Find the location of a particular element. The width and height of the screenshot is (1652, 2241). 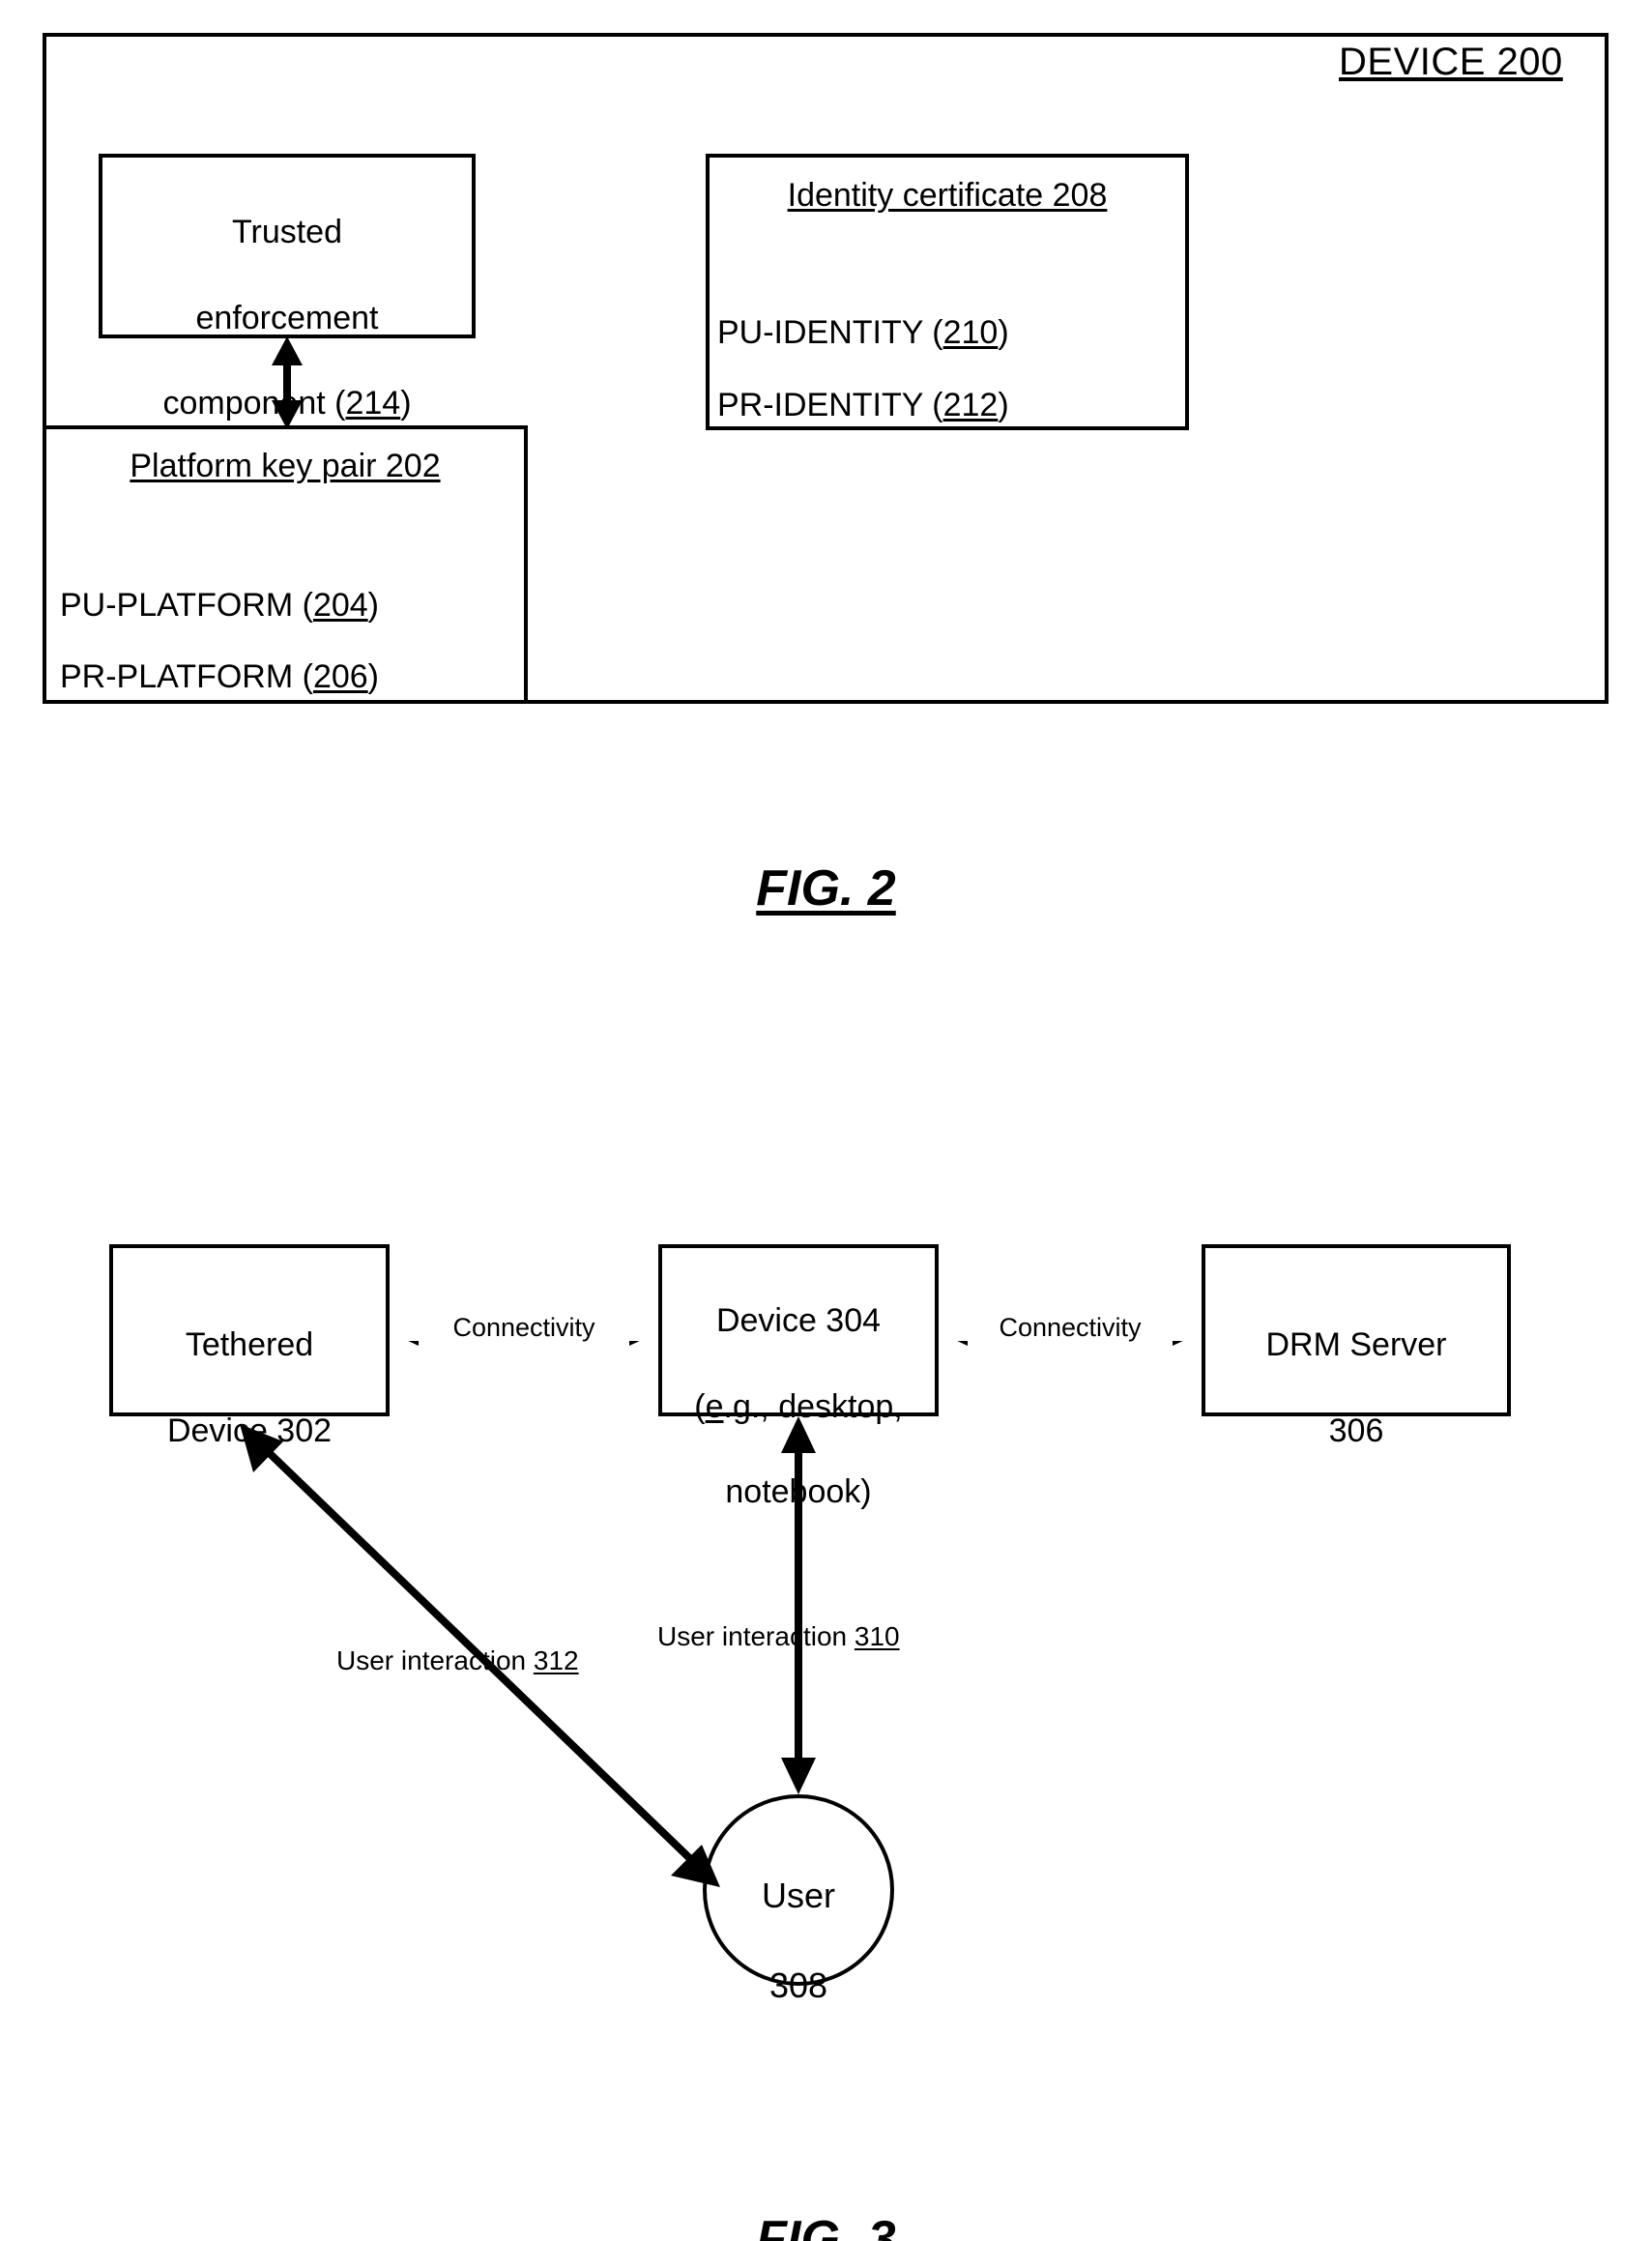

device-304-line-1: Device 304 is located at coordinates (798, 1321).